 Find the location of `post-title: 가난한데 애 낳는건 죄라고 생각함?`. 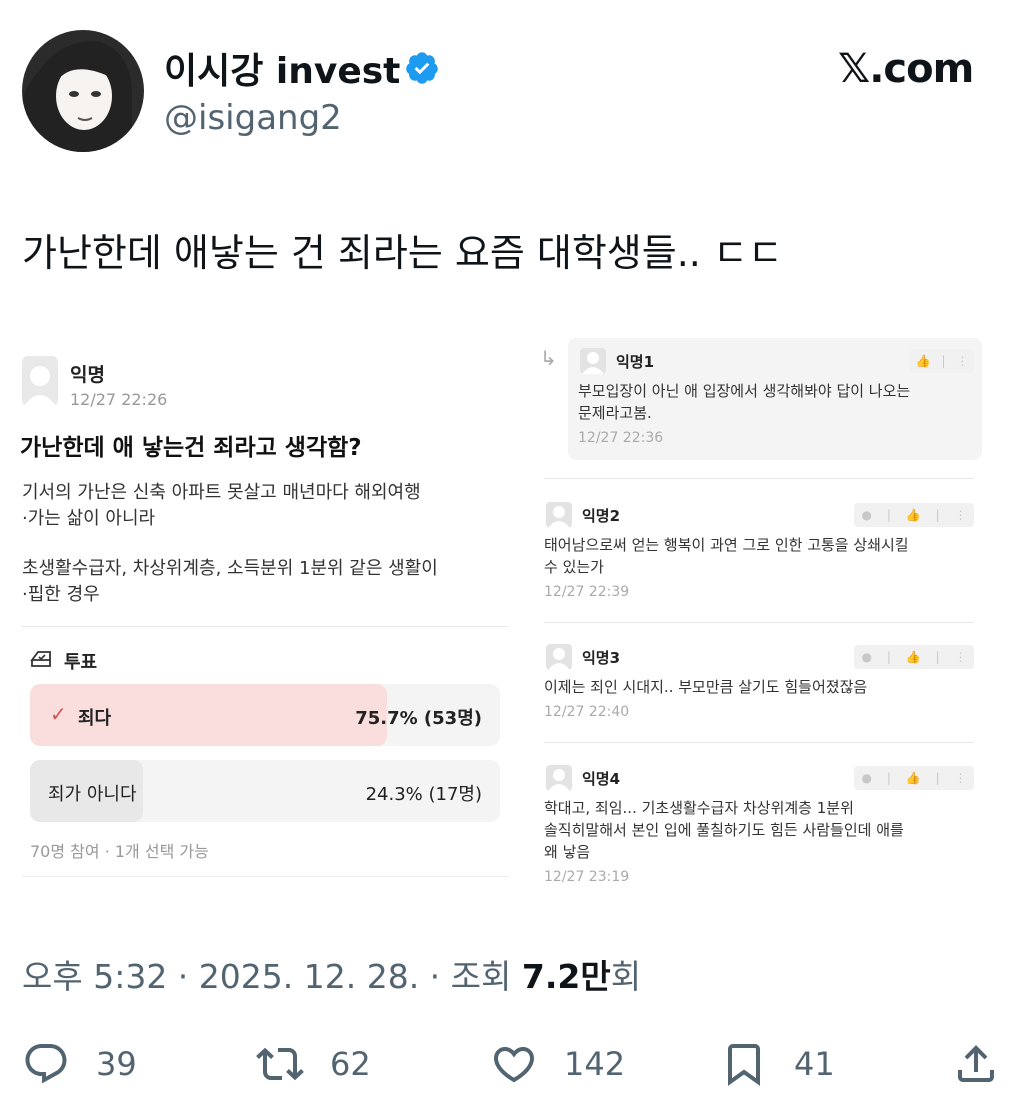

post-title: 가난한데 애 낳는건 죄라고 생각함? is located at coordinates (191, 448).